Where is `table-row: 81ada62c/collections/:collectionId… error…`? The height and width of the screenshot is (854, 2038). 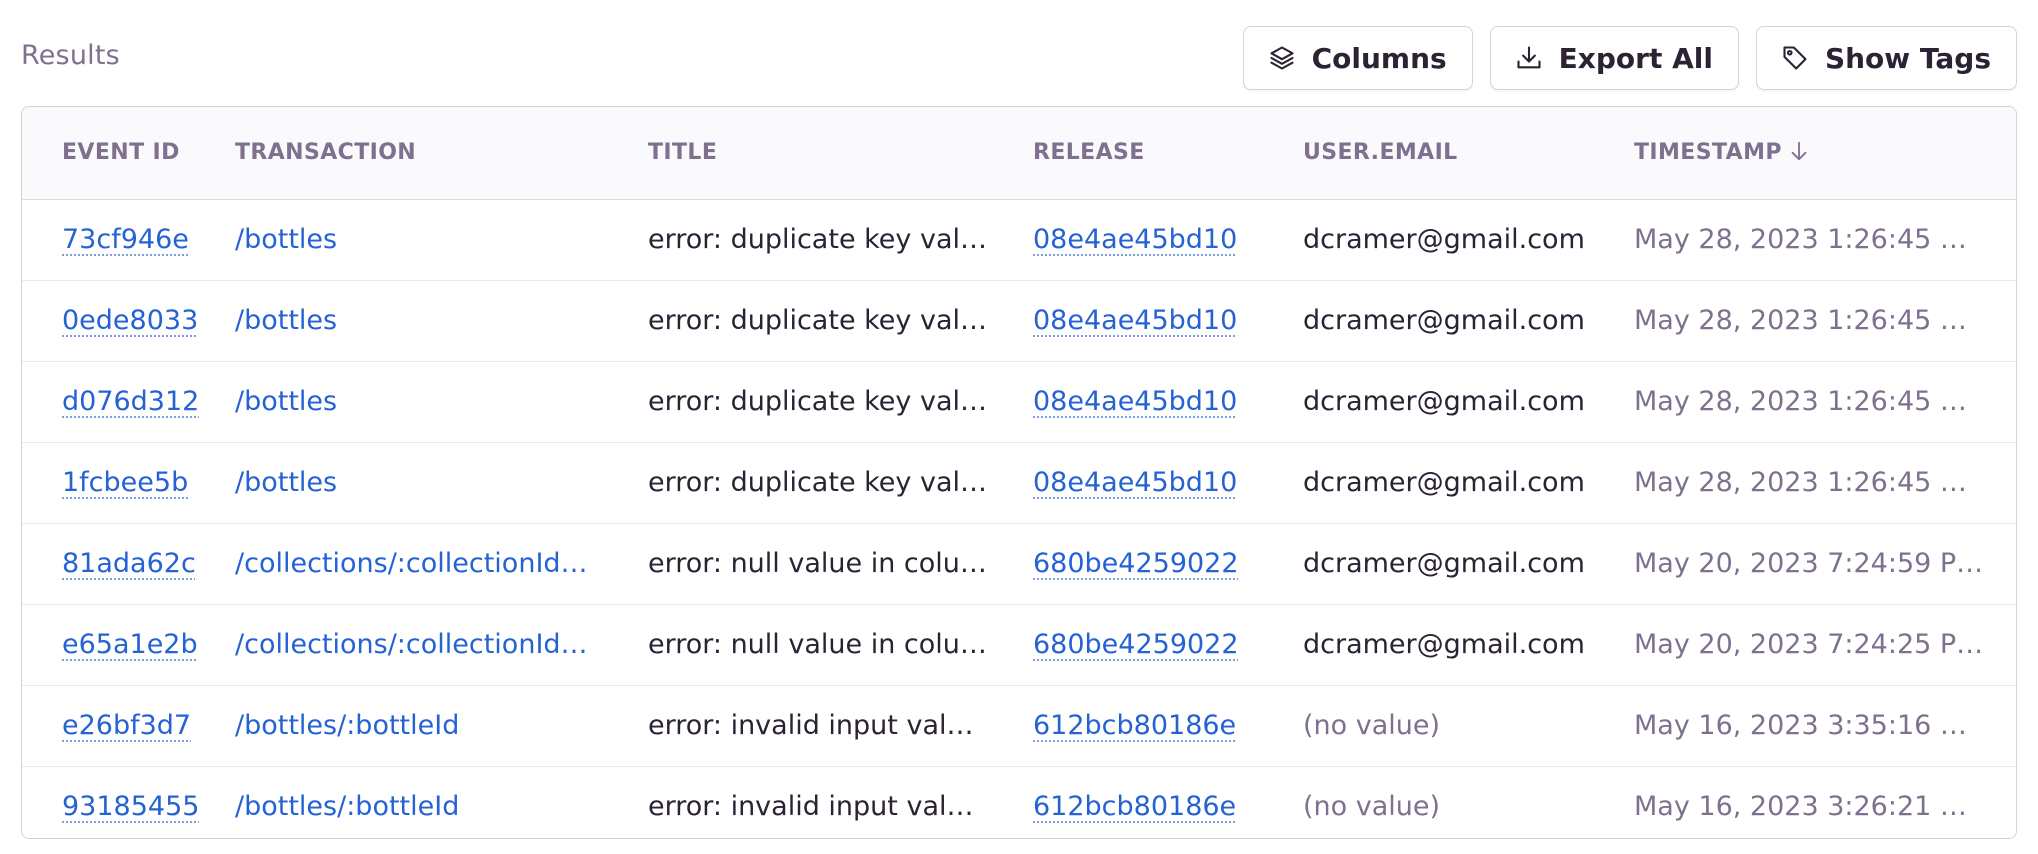 table-row: 81ada62c/collections/:collectionId… error… is located at coordinates (1019, 564).